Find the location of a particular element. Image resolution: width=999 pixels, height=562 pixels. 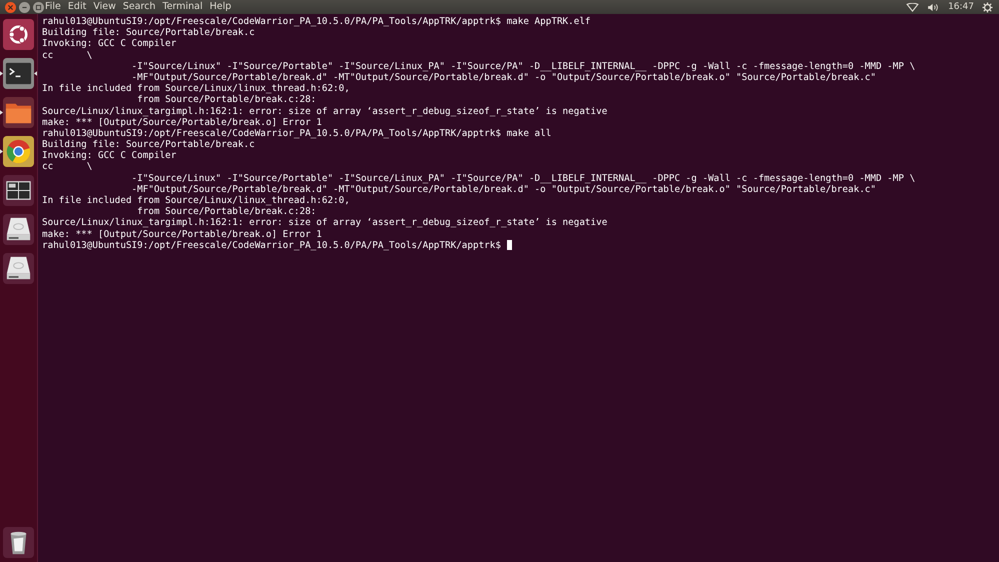

folder-icon is located at coordinates (18, 112).